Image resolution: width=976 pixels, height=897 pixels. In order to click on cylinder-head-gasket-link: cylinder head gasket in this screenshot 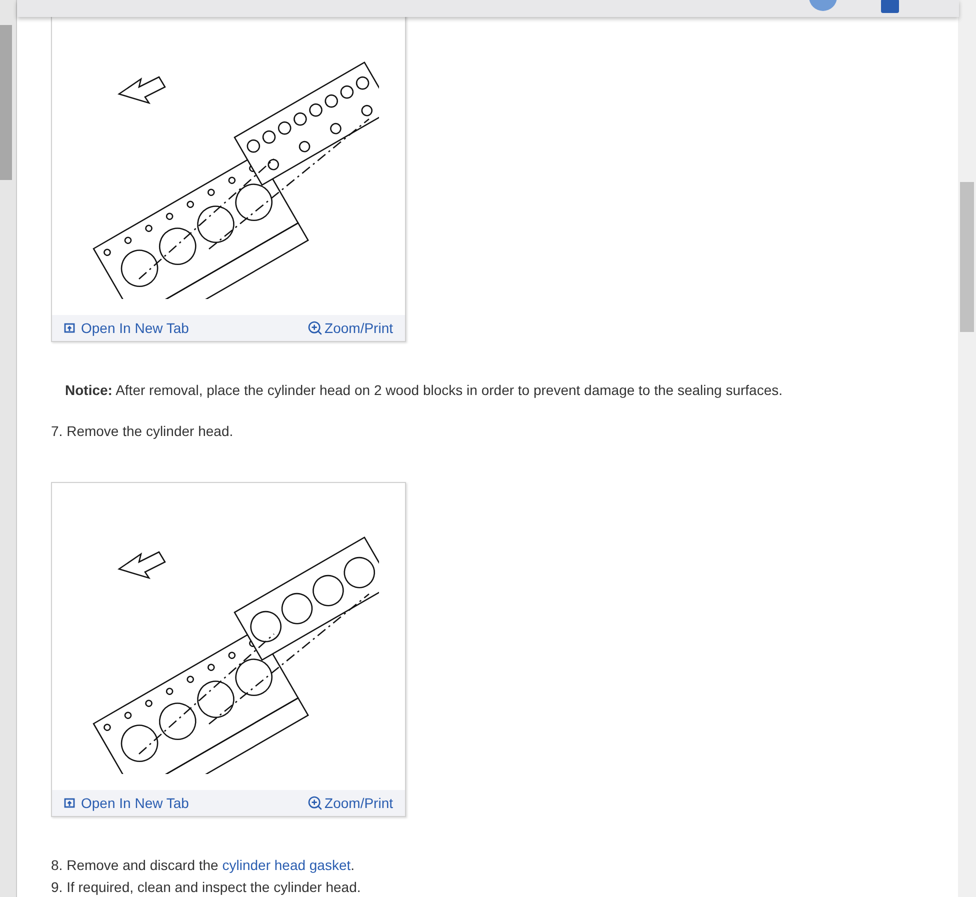, I will do `click(286, 865)`.